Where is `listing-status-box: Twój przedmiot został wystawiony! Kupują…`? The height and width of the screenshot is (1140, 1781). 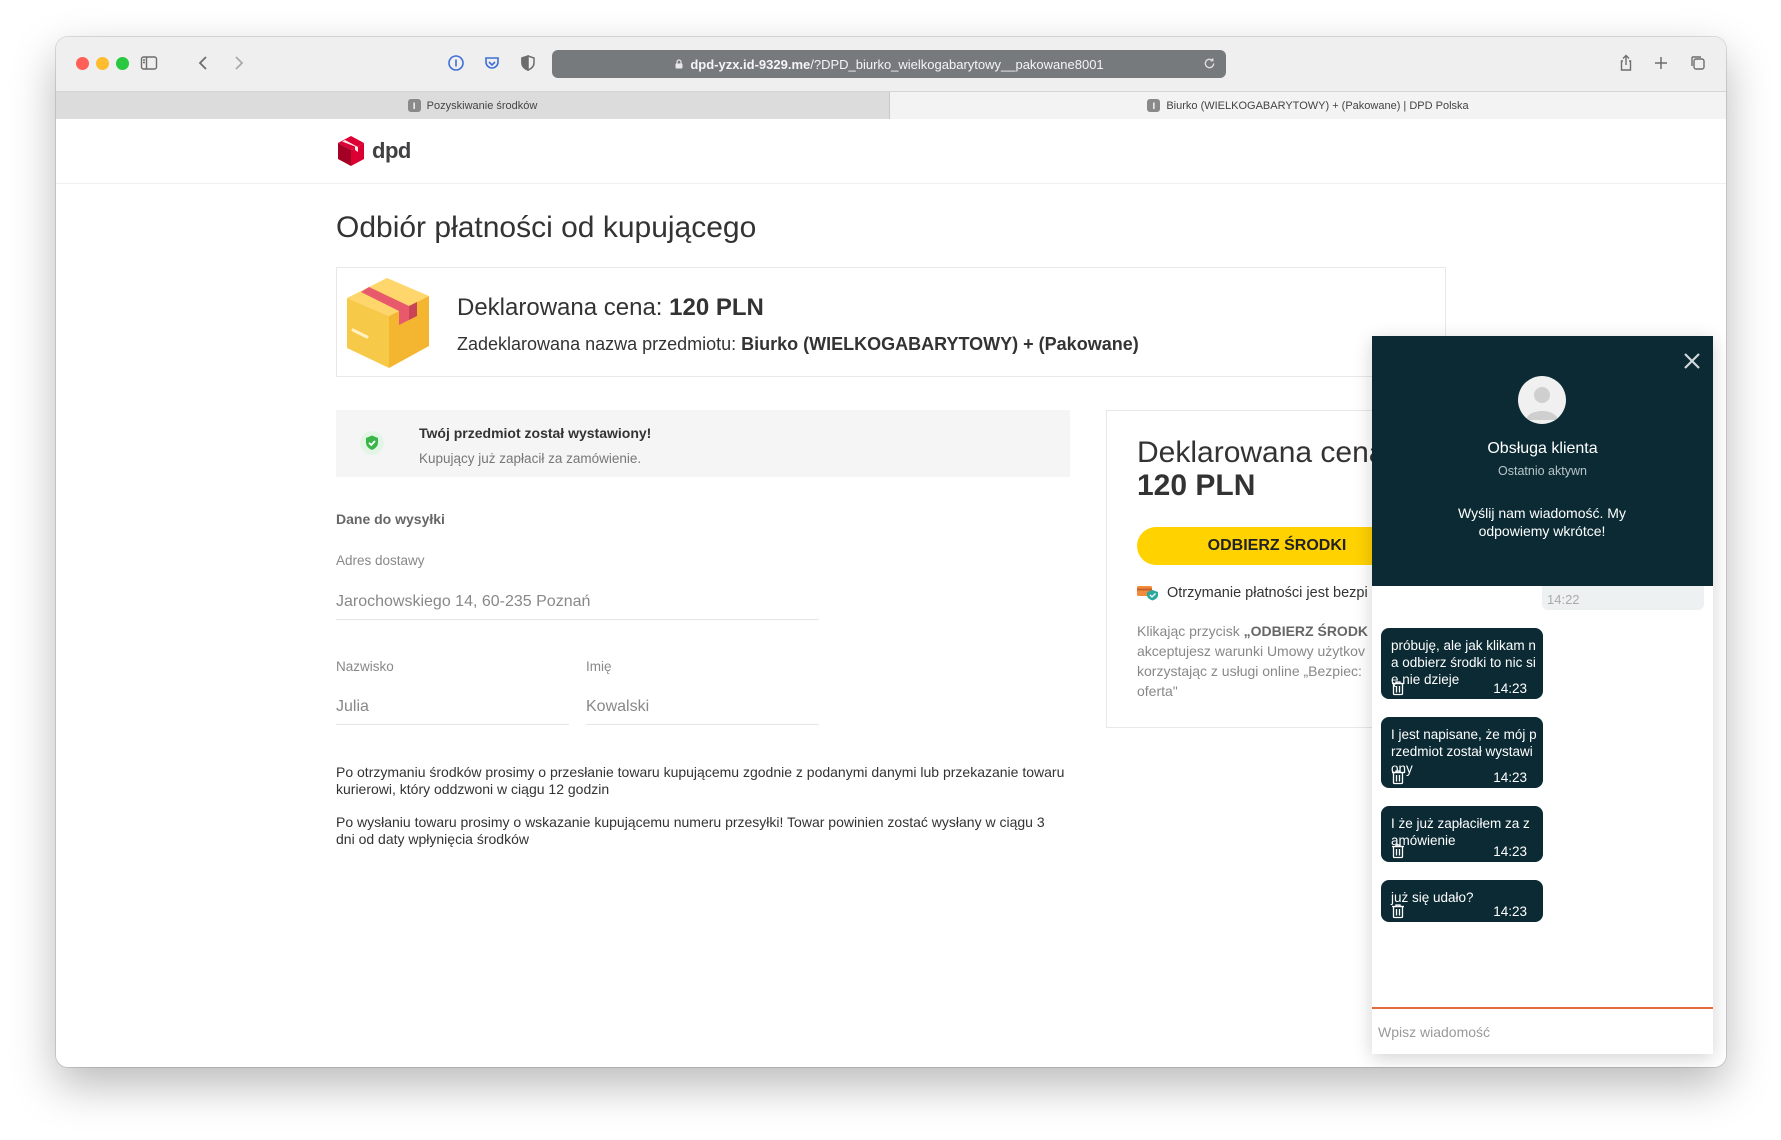
listing-status-box: Twój przedmiot został wystawiony! Kupują… is located at coordinates (703, 443).